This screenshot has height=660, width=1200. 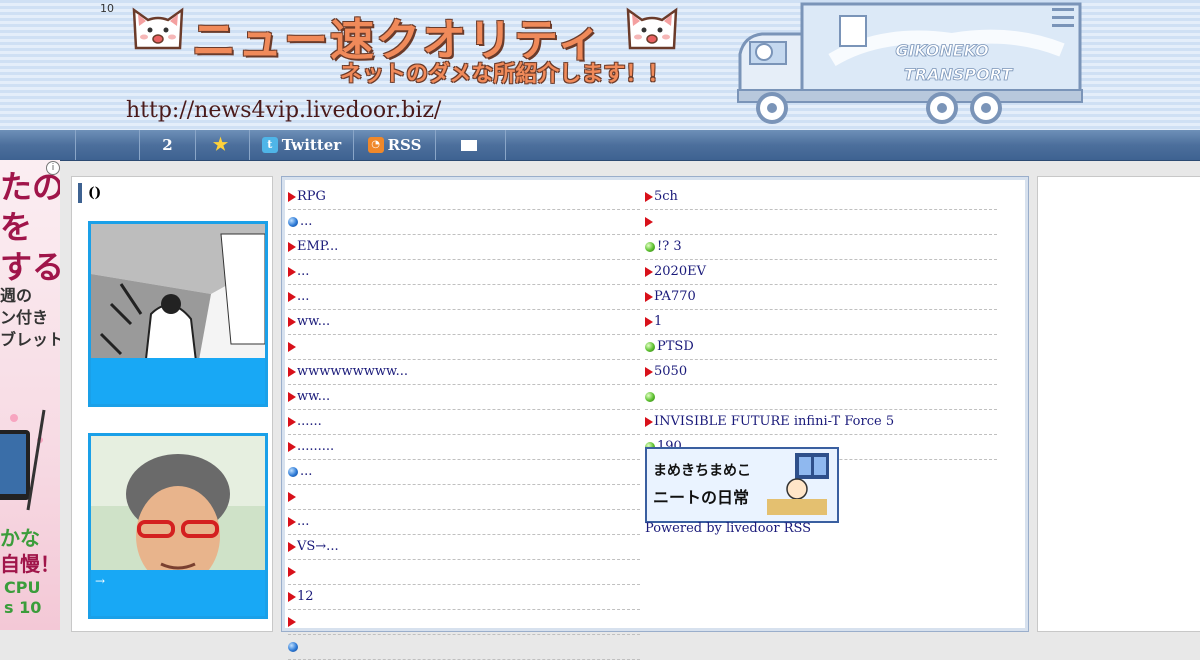 I want to click on feed-item: RPG, so click(x=464, y=197).